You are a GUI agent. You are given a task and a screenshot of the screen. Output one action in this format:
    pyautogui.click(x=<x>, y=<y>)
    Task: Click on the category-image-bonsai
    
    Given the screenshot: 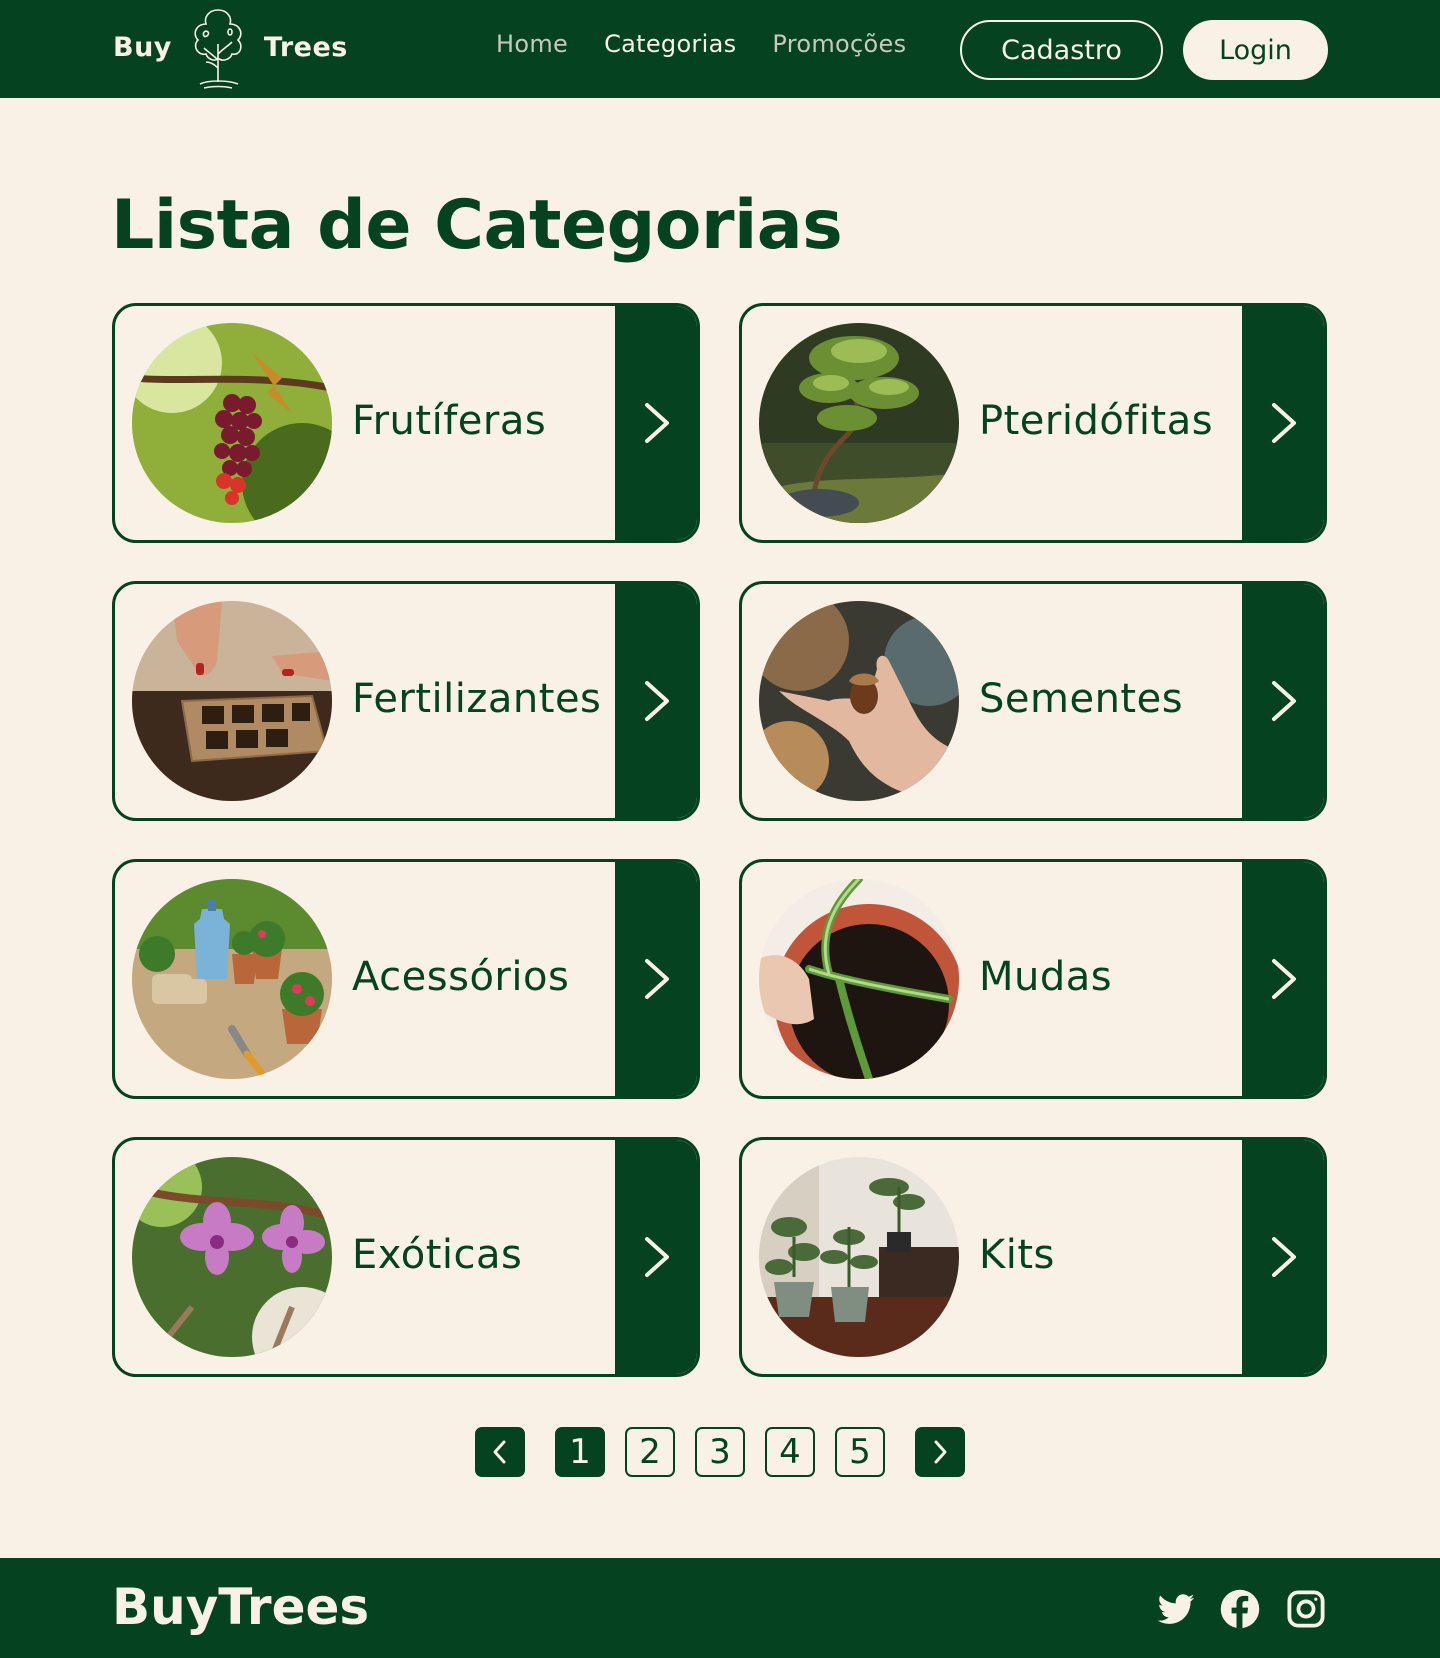 What is the action you would take?
    pyautogui.click(x=859, y=423)
    